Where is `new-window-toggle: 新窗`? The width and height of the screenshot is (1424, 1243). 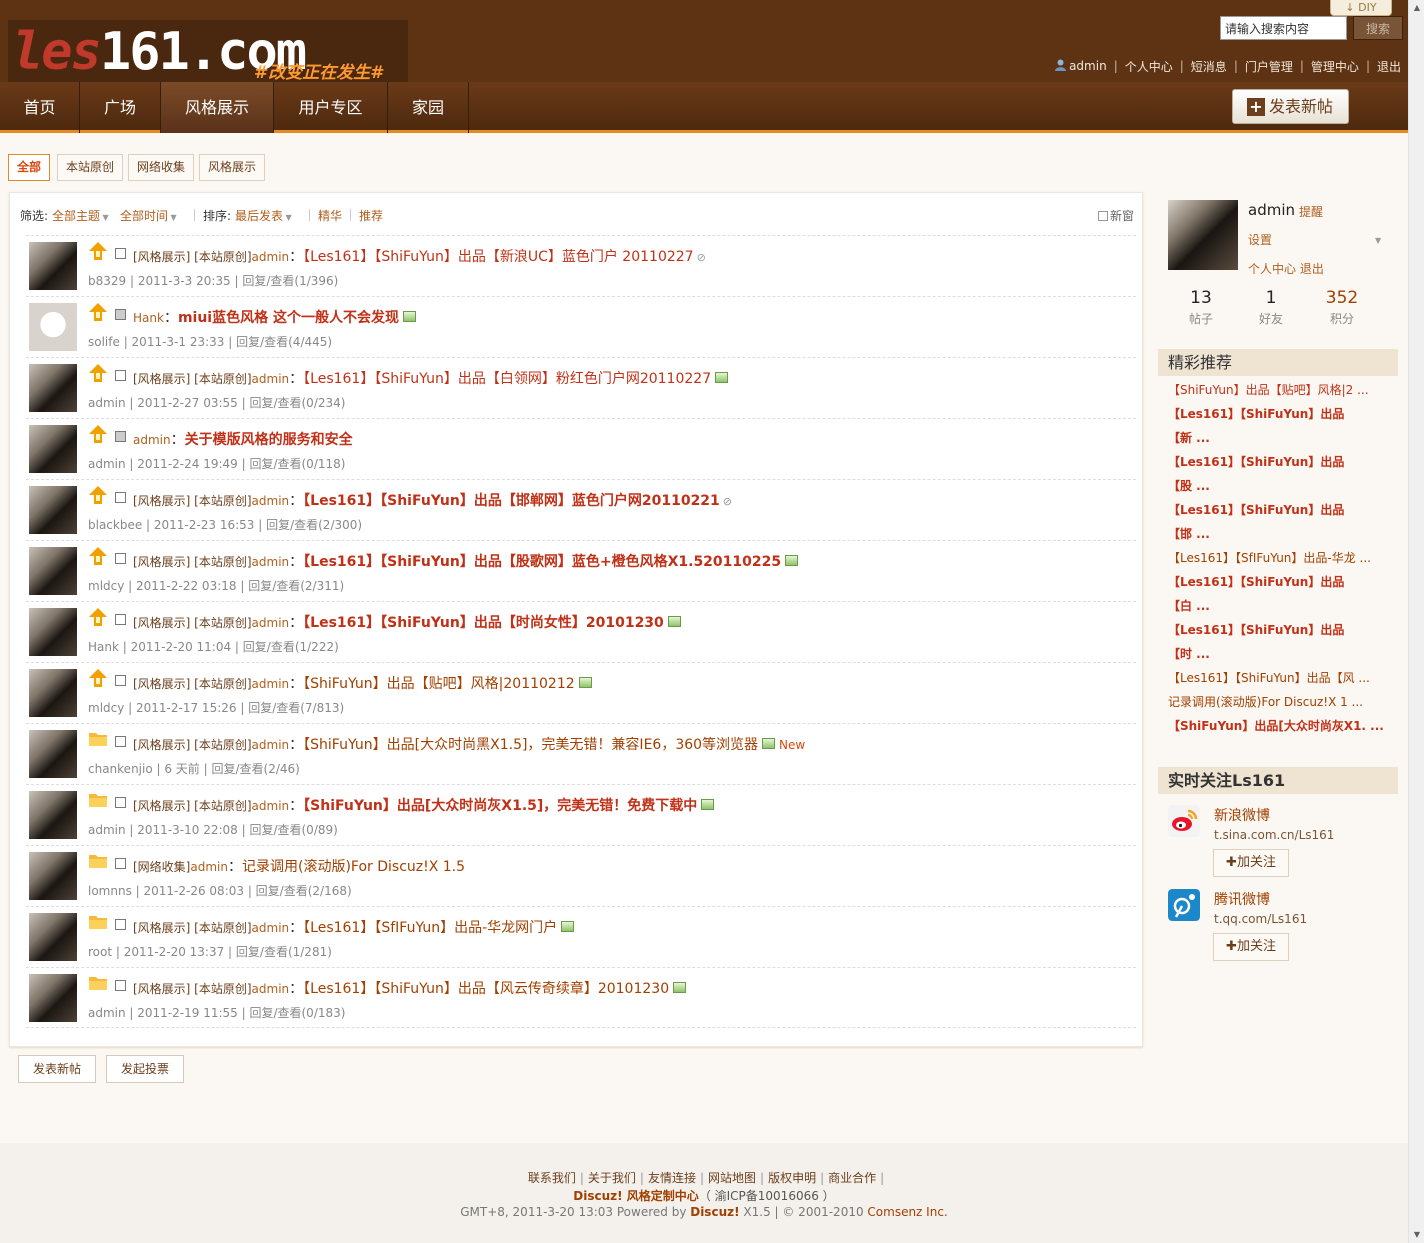
new-window-toggle: 新窗 is located at coordinates (1116, 215).